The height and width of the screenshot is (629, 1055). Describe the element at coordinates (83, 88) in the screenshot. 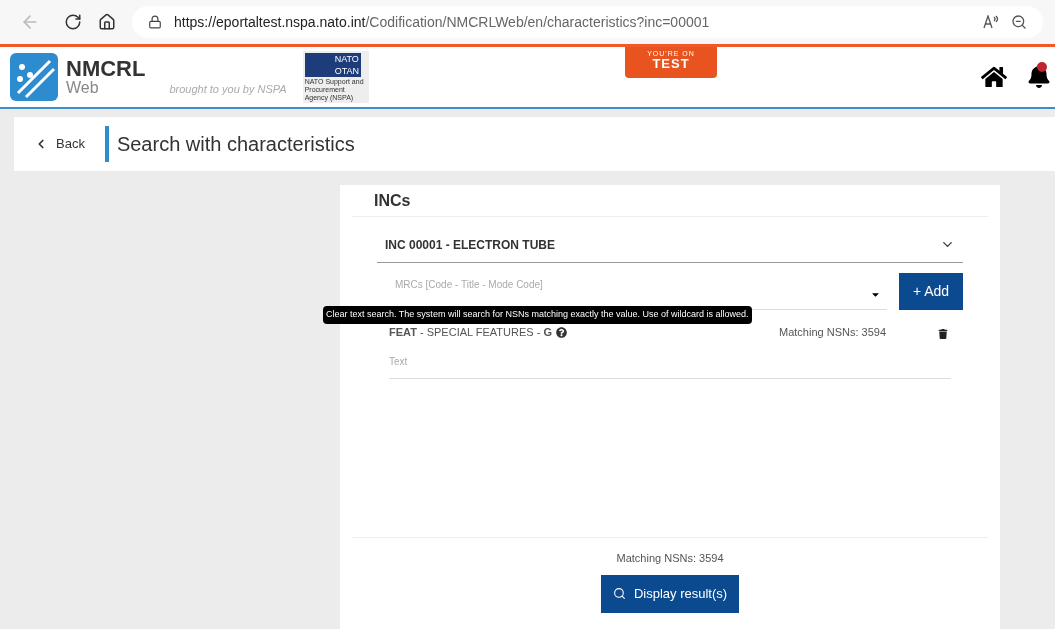

I see `app-subtitle: Web` at that location.